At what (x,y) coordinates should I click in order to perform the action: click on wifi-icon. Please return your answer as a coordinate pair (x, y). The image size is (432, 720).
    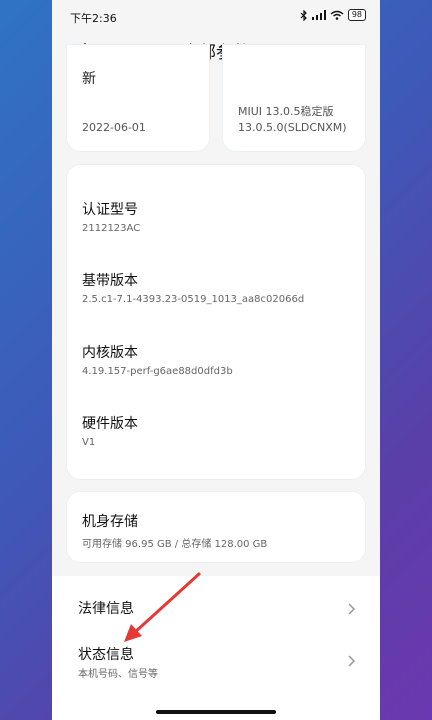
    Looking at the image, I should click on (337, 15).